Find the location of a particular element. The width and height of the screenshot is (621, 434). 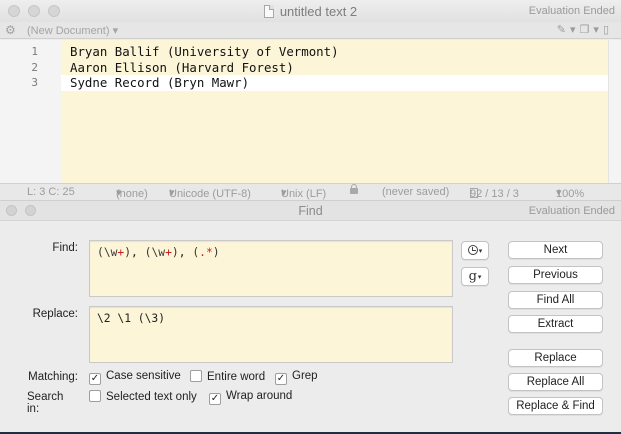

grep-label: Grep is located at coordinates (305, 376).